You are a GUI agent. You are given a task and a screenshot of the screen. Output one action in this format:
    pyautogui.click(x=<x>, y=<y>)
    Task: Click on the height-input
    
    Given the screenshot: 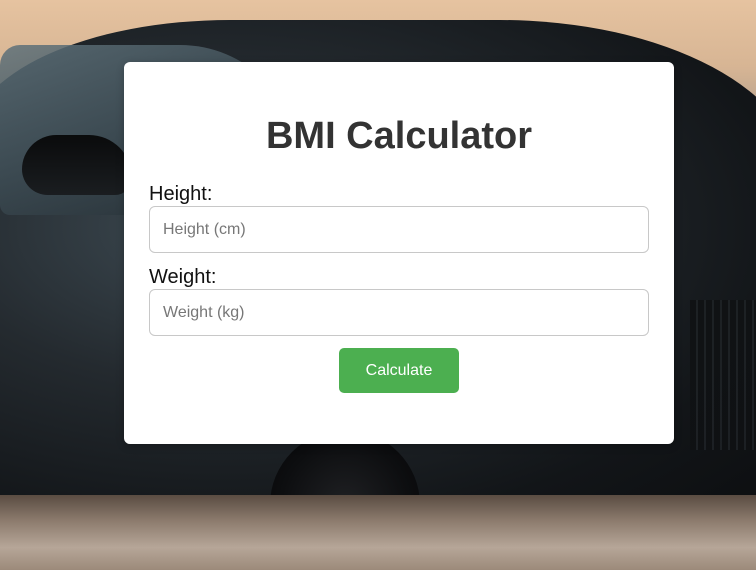 What is the action you would take?
    pyautogui.click(x=399, y=229)
    